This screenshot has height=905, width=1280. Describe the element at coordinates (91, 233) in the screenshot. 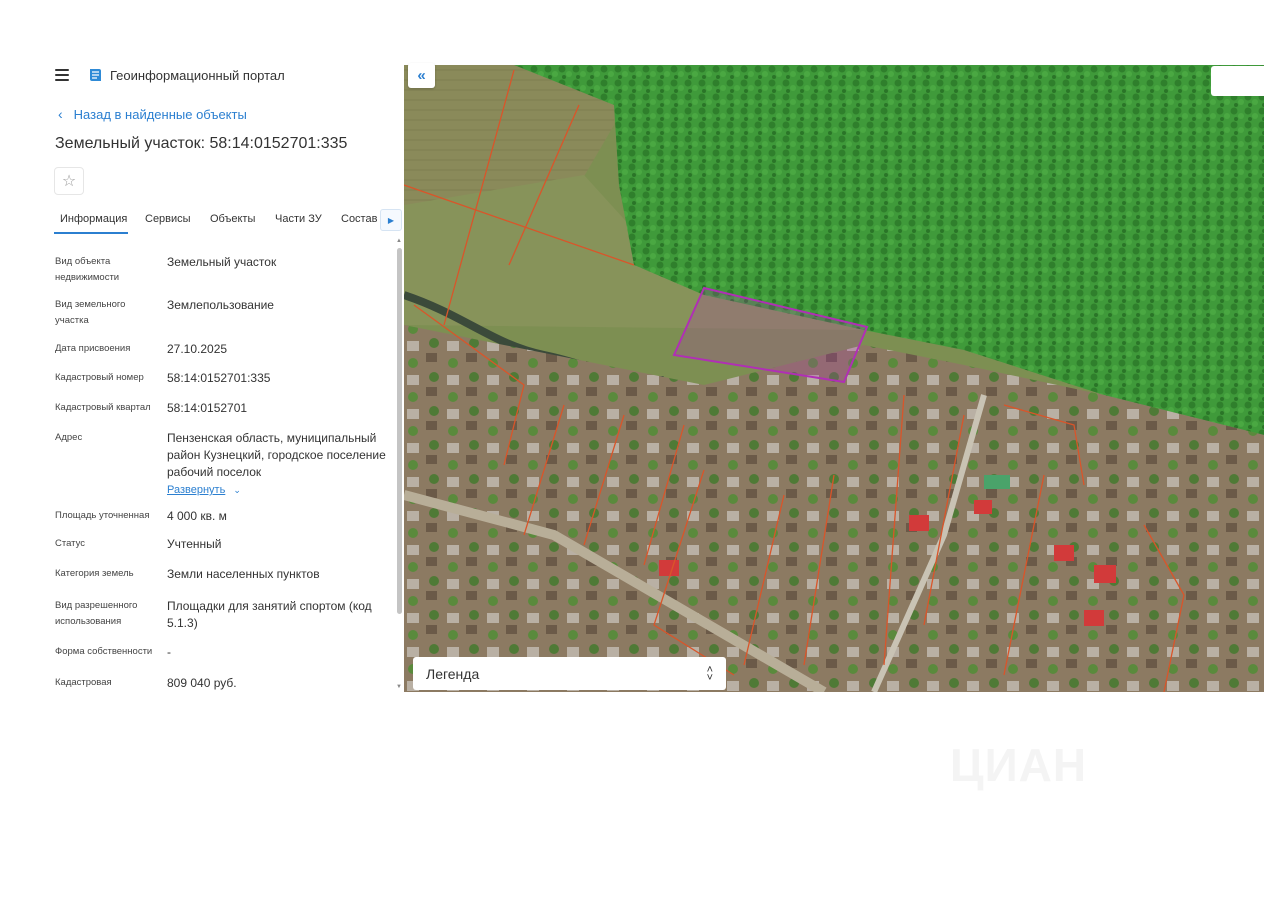

I see `active-tab-indicator` at that location.